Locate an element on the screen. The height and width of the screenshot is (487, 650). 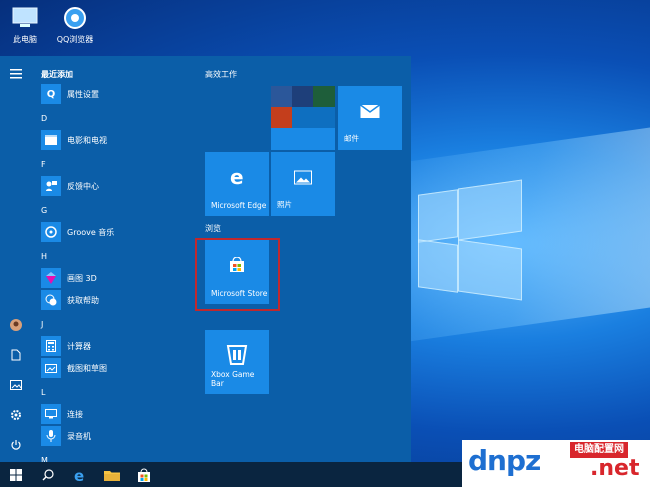
letter-header: F is located at coordinates (43, 164).